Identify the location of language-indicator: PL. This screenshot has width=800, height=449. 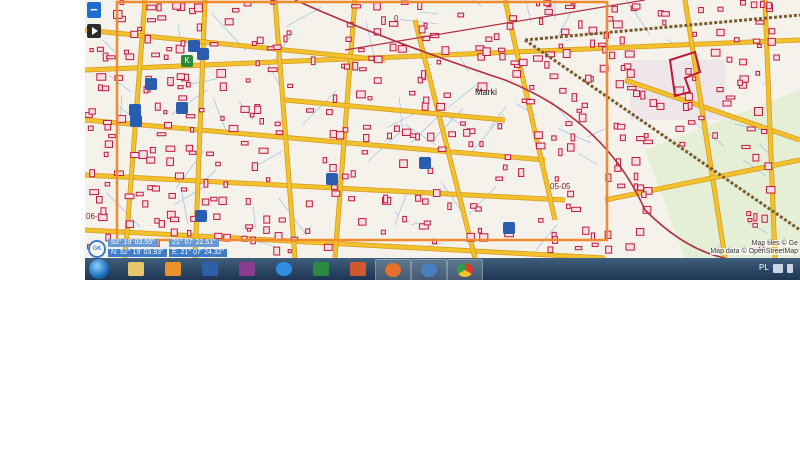
(764, 267).